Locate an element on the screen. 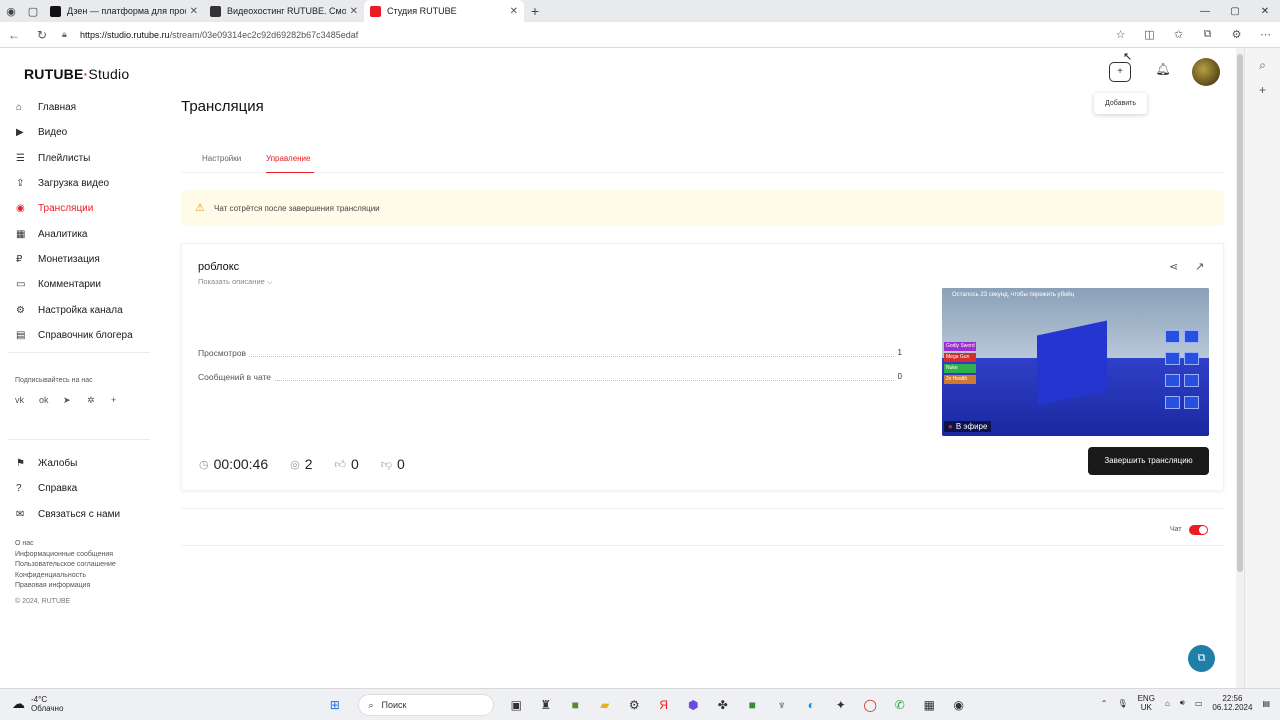 This screenshot has height=720, width=1280. whatsapp-icon: ✆ is located at coordinates (900, 705).